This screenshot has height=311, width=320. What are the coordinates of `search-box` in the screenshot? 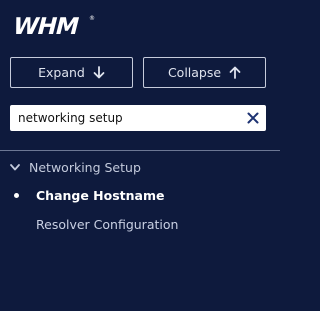 It's located at (138, 118).